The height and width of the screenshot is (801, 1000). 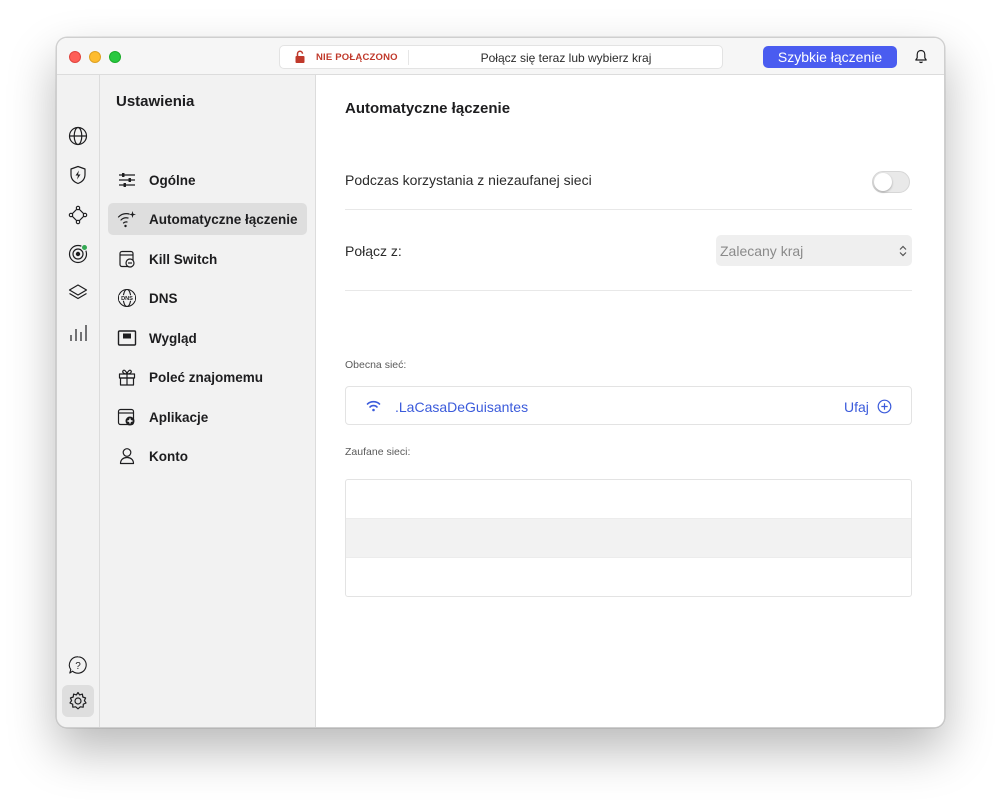 I want to click on connect-to-select: Zalecany kraj, so click(x=814, y=250).